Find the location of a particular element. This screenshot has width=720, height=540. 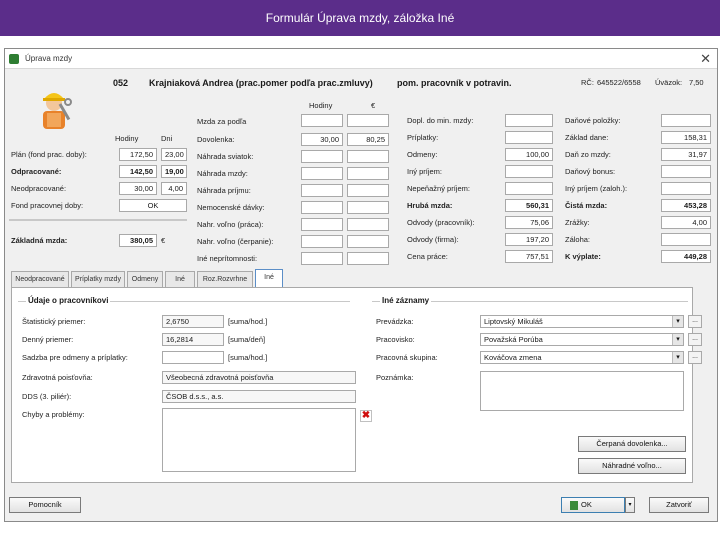

chyby-label: Chyby a problémy: is located at coordinates (53, 414).